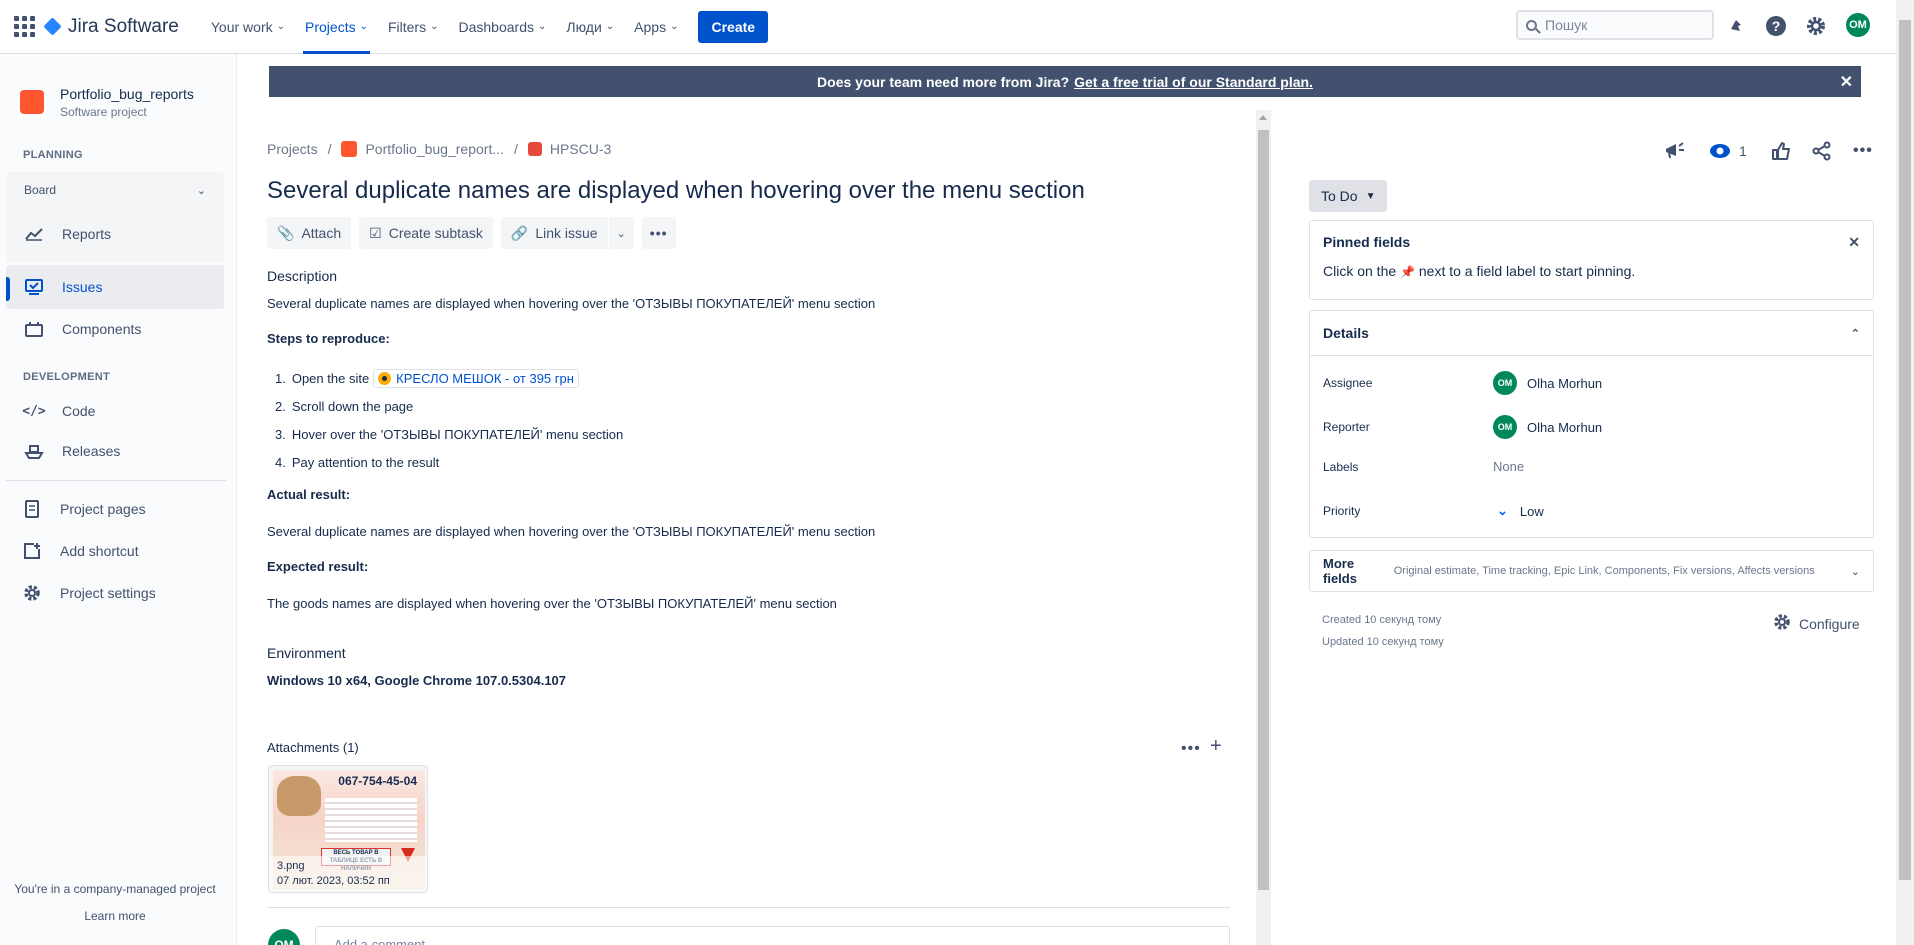 Image resolution: width=1914 pixels, height=945 pixels. I want to click on development-heading: DEVELOPMENT, so click(67, 377).